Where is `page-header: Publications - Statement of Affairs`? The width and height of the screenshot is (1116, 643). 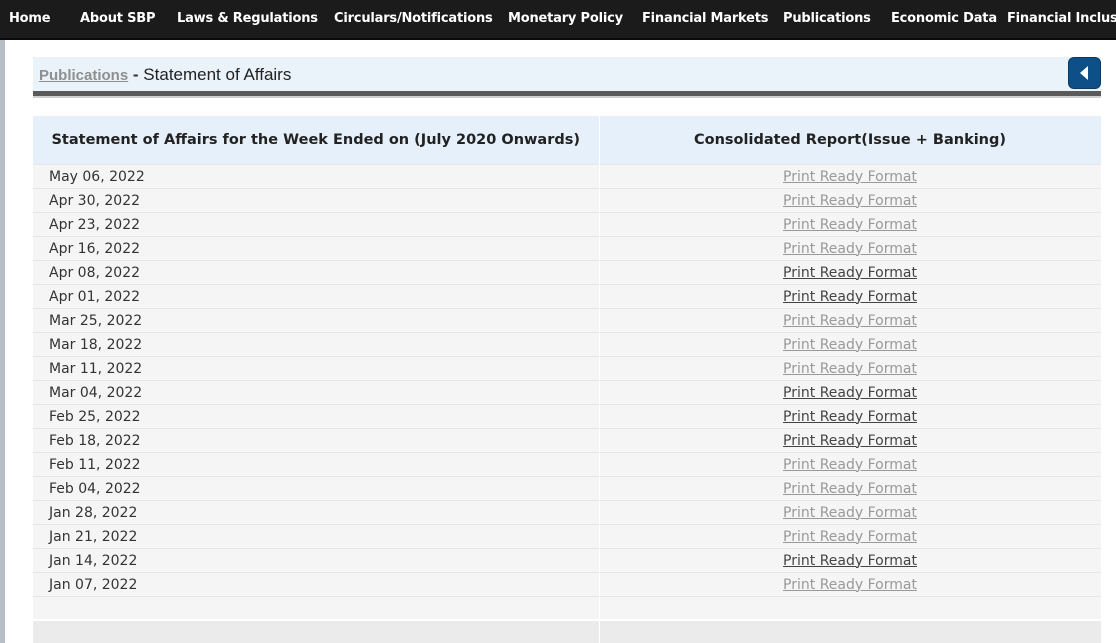
page-header: Publications - Statement of Affairs is located at coordinates (567, 74).